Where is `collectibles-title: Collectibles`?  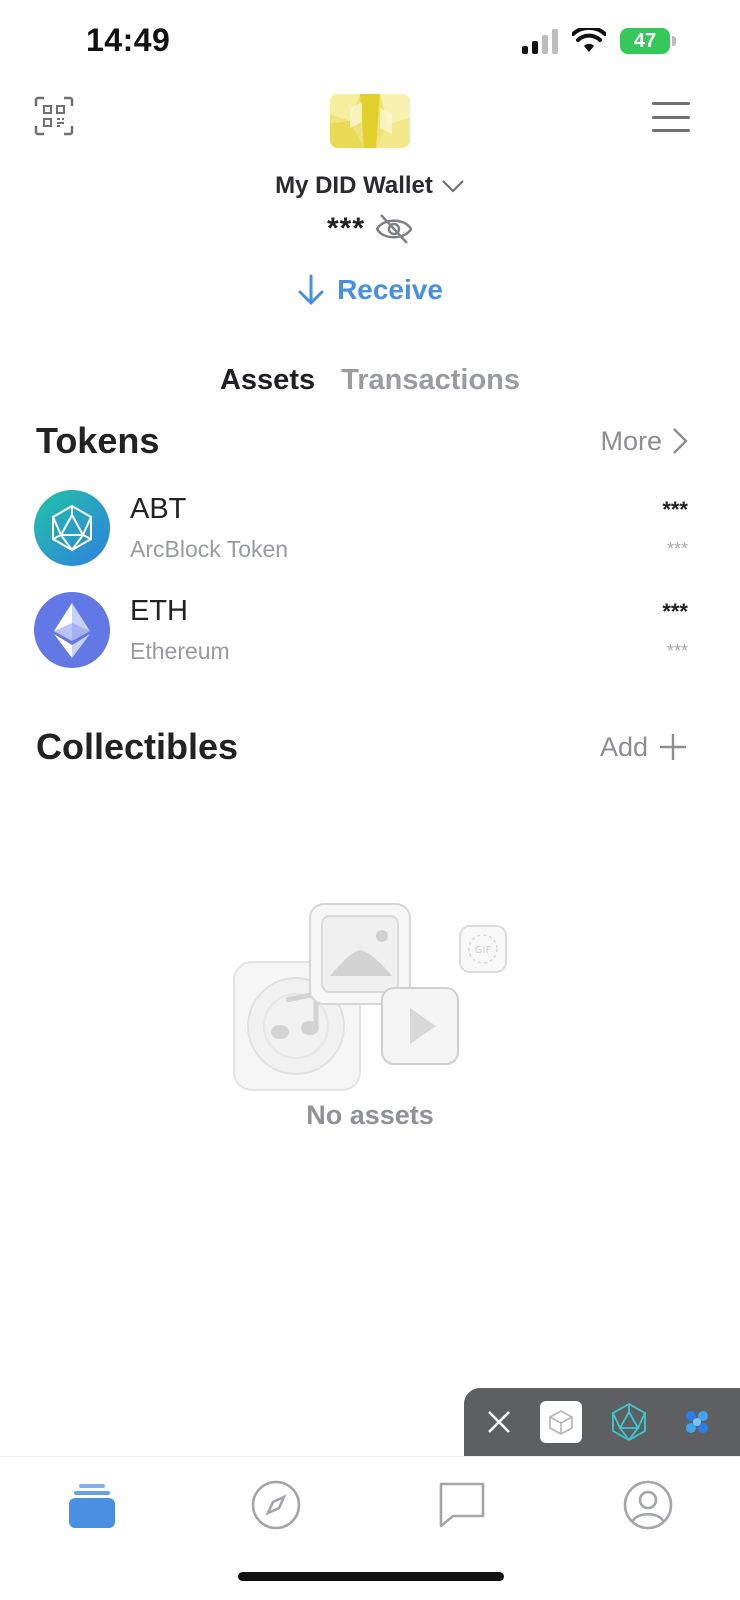
collectibles-title: Collectibles is located at coordinates (137, 746).